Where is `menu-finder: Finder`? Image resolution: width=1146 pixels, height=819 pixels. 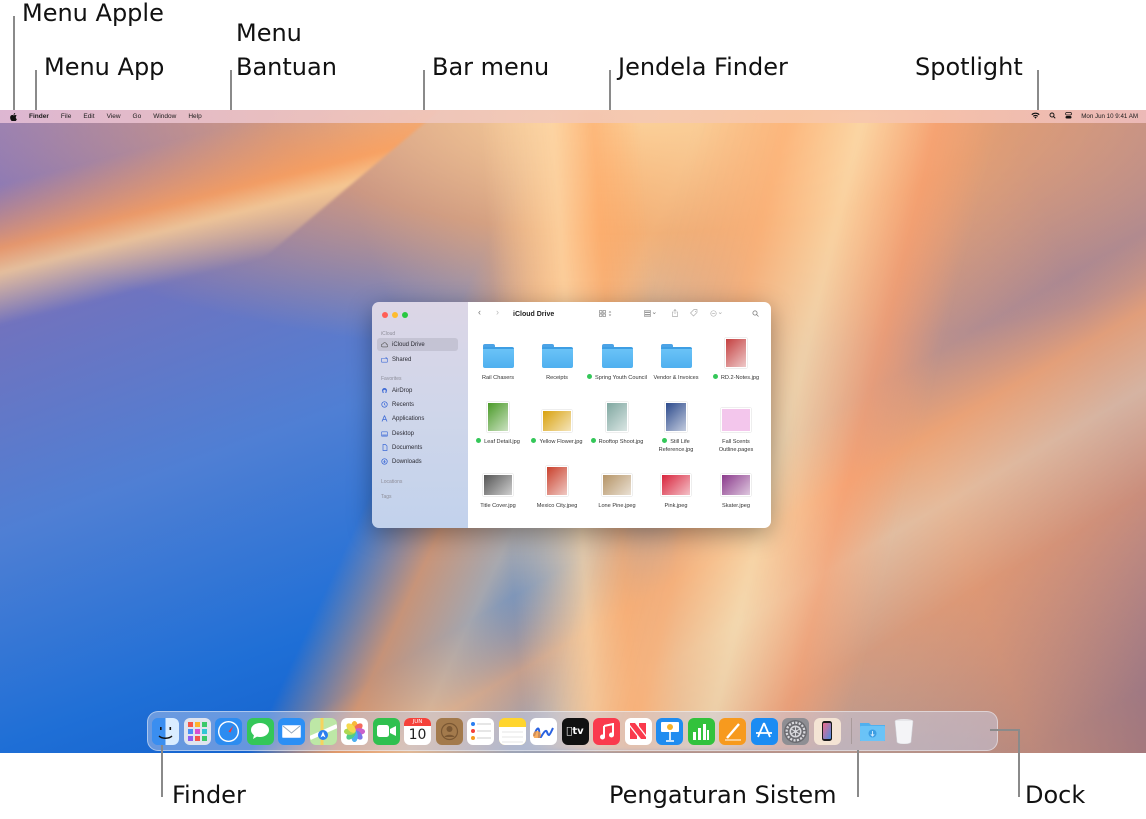 menu-finder: Finder is located at coordinates (39, 116).